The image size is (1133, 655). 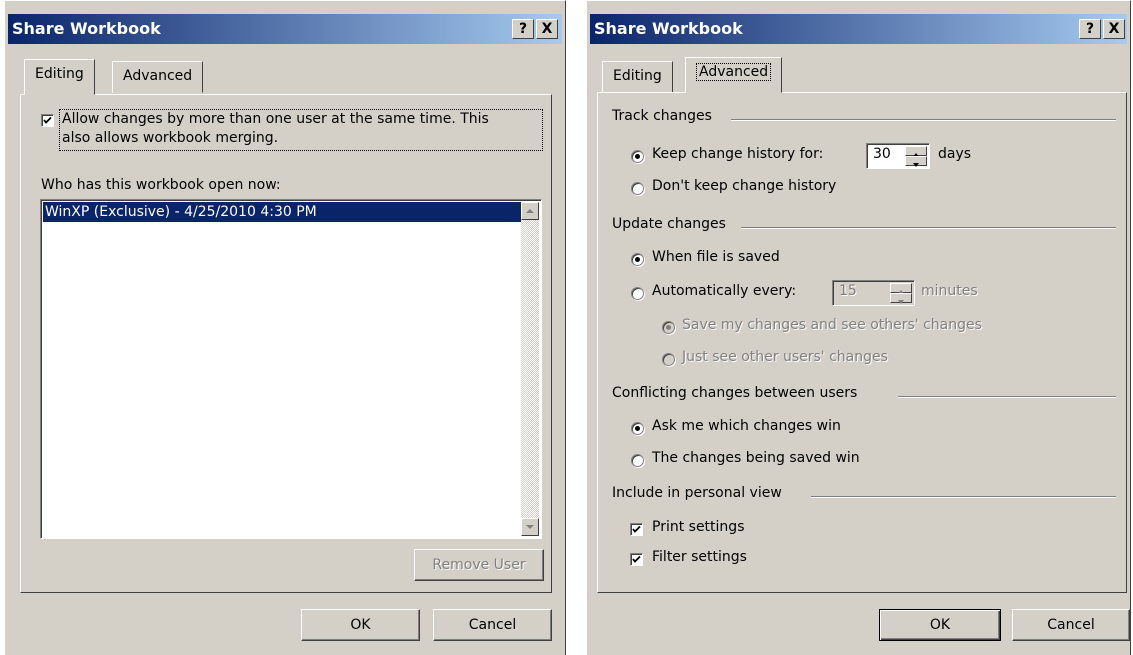 What do you see at coordinates (898, 156) in the screenshot?
I see `days-spinner: 30` at bounding box center [898, 156].